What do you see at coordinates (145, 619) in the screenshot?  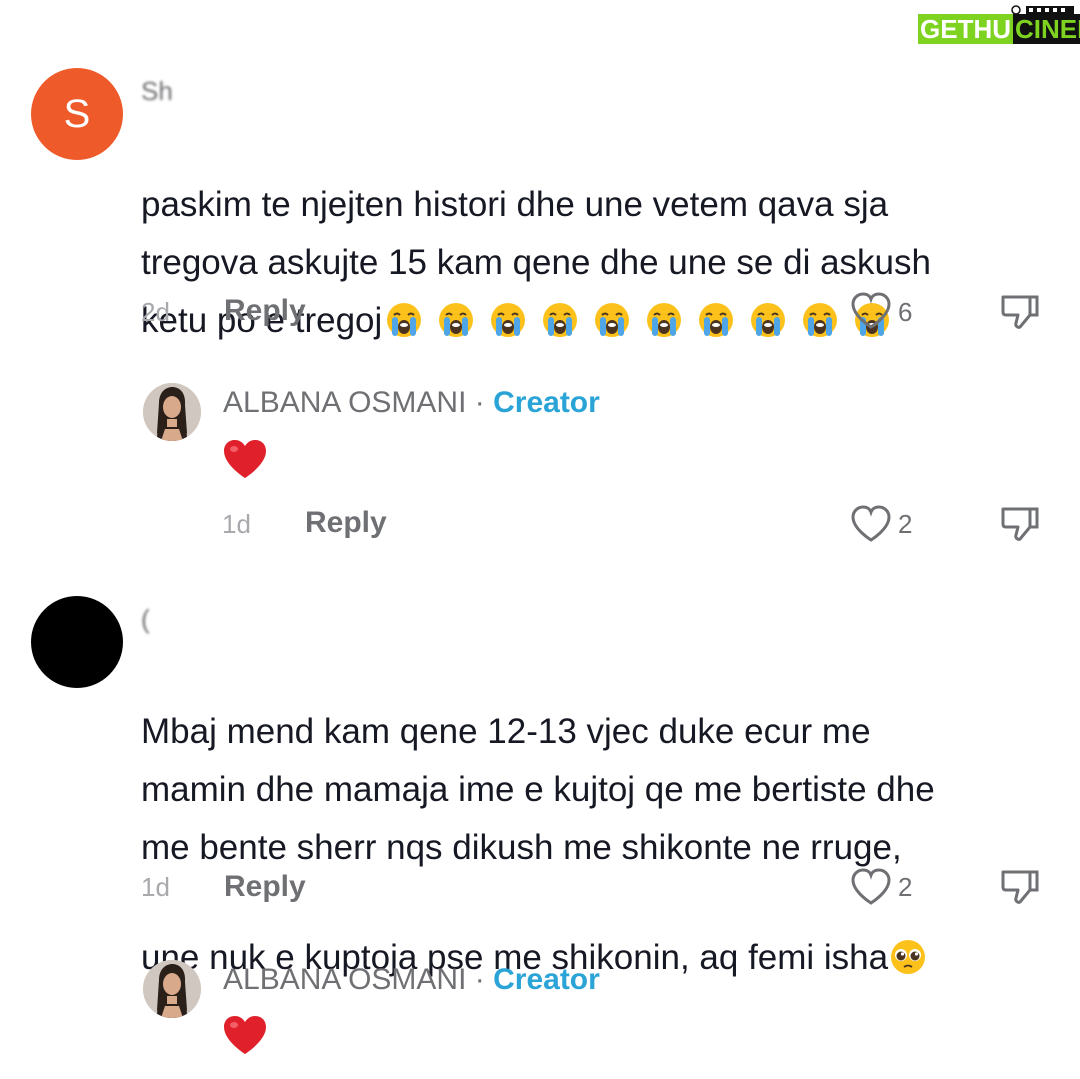 I see `comment-username: (` at bounding box center [145, 619].